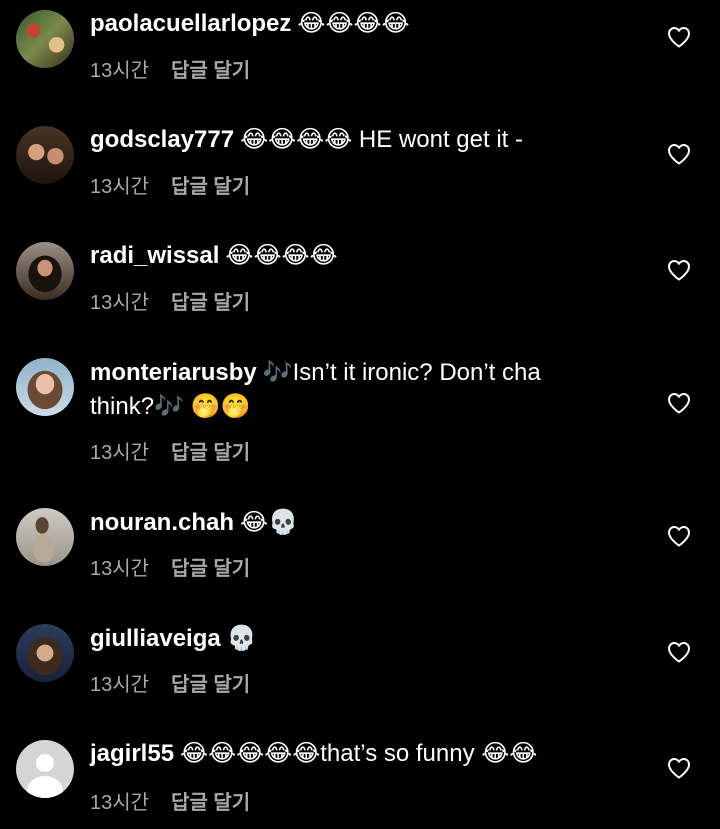 The image size is (720, 829). I want to click on username: paolacuellarlopez, so click(190, 23).